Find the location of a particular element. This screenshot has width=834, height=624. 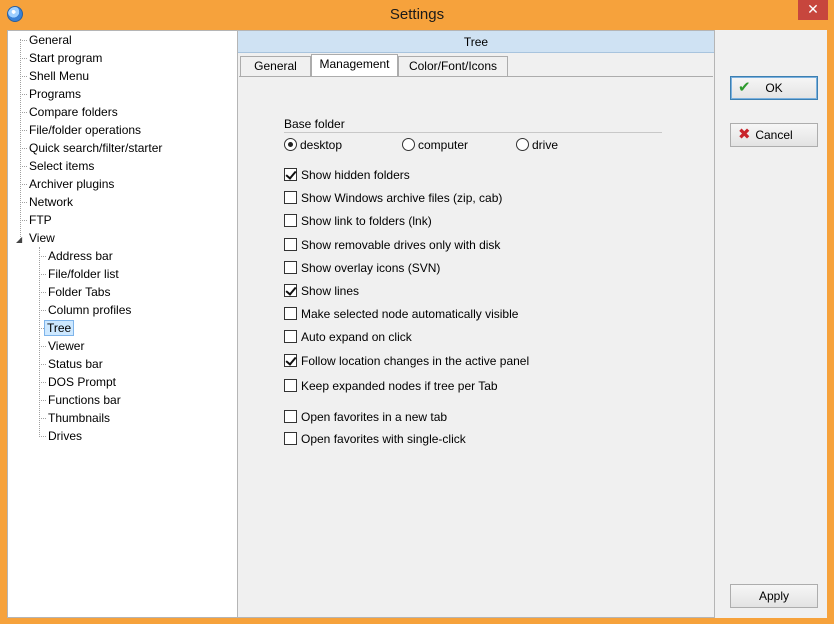

tree-item-thumbnails: Thumbnails is located at coordinates (79, 418).